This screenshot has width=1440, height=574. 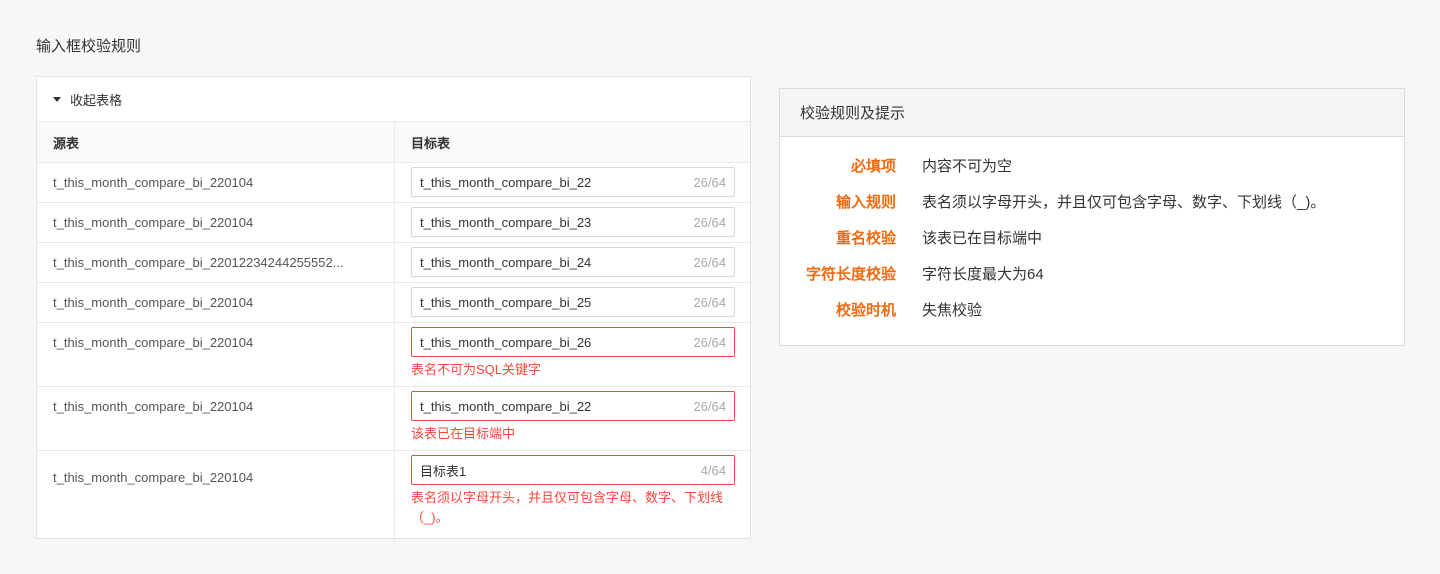 What do you see at coordinates (1092, 165) in the screenshot?
I see `rule-item: 必填项 内容不可为空` at bounding box center [1092, 165].